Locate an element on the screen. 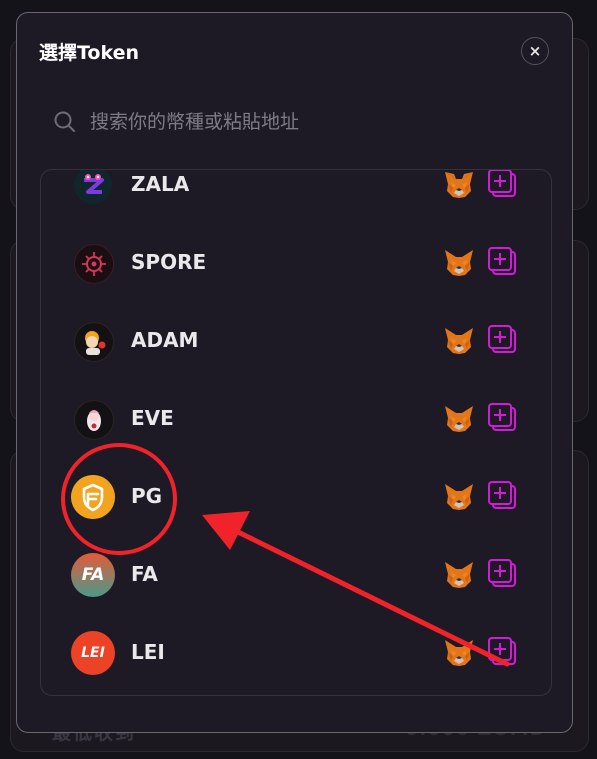 The width and height of the screenshot is (597, 759). token-row-adam: ADAM is located at coordinates (296, 341).